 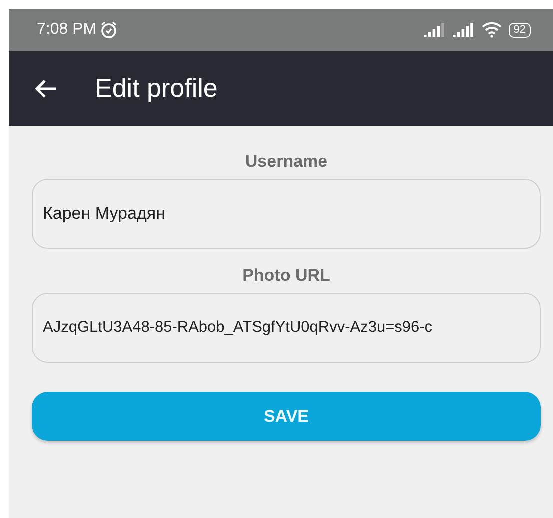 I want to click on text-field: Карен Мурадян, so click(x=286, y=214).